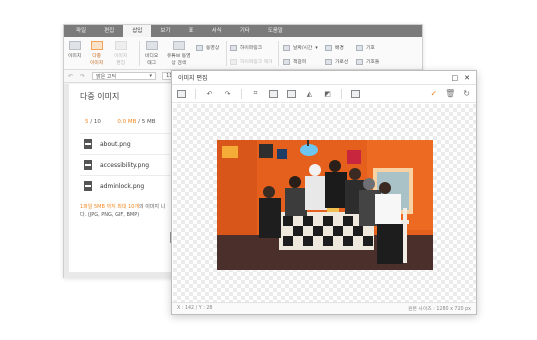 The image size is (537, 340). I want to click on trash-icon: 🗑, so click(450, 93).